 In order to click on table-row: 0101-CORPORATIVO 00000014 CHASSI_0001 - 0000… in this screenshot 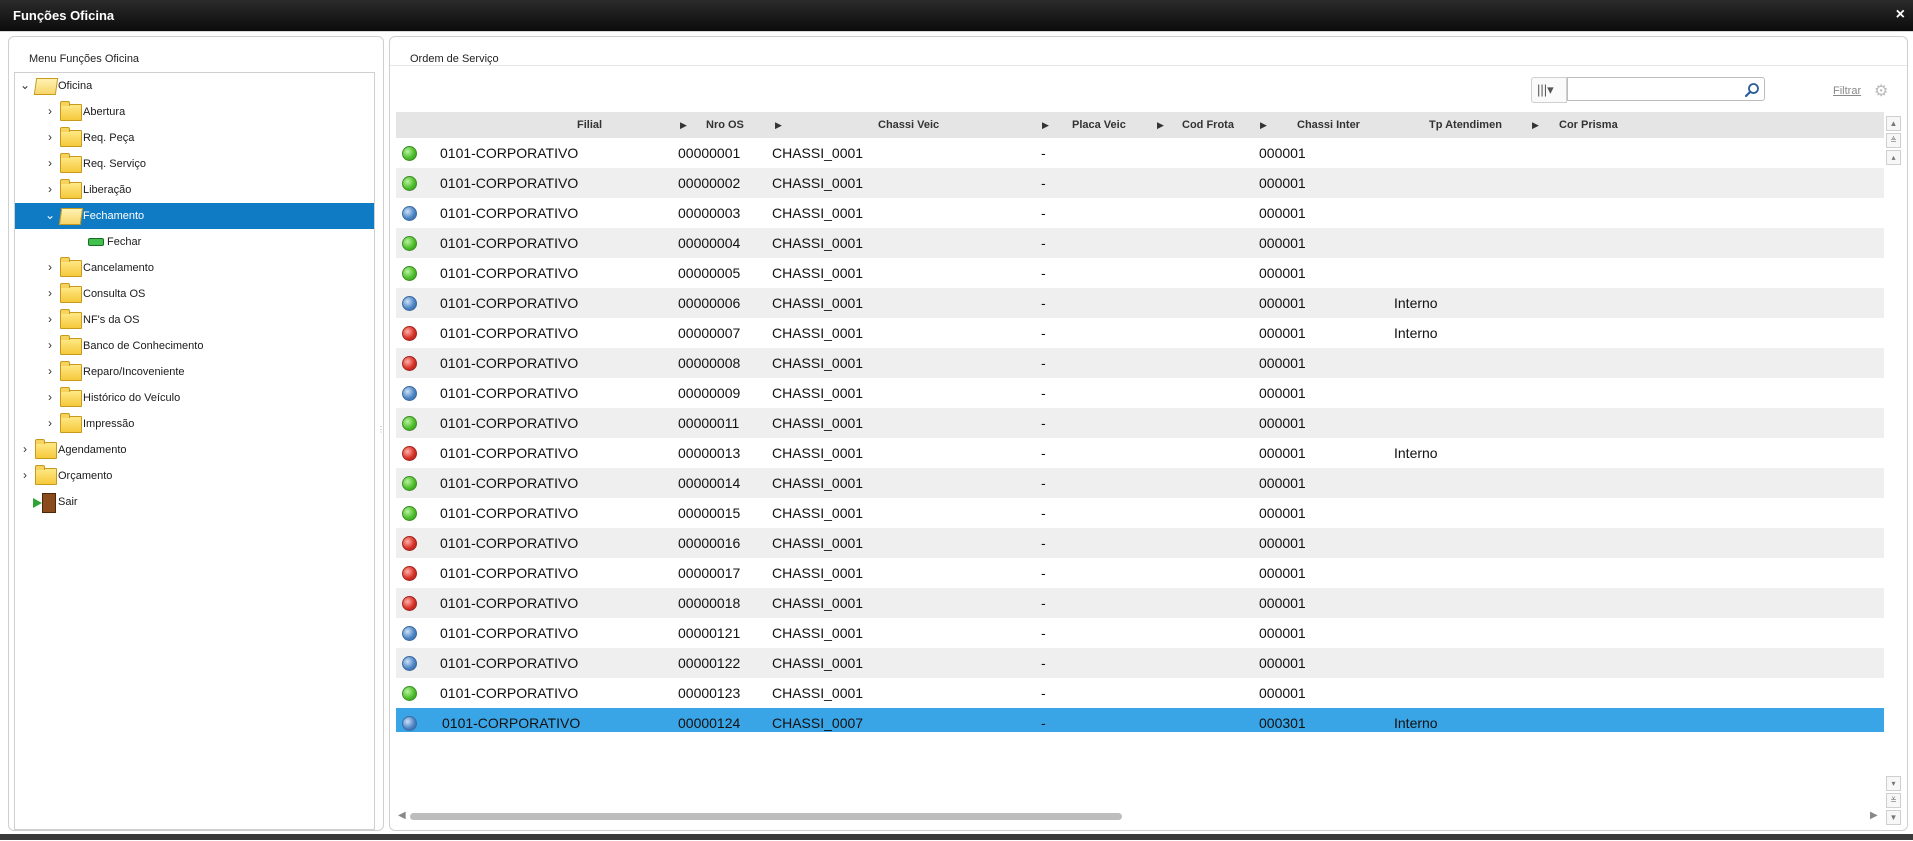, I will do `click(1140, 483)`.